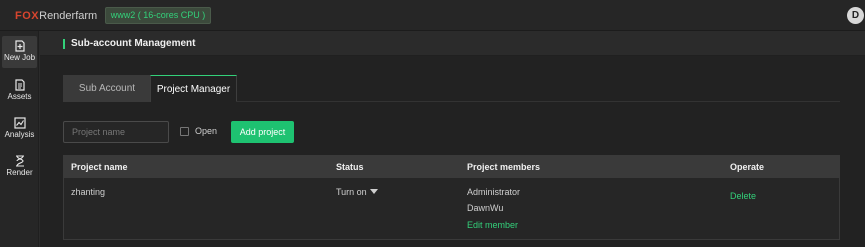  Describe the element at coordinates (494, 192) in the screenshot. I see `member-item: Administrator` at that location.